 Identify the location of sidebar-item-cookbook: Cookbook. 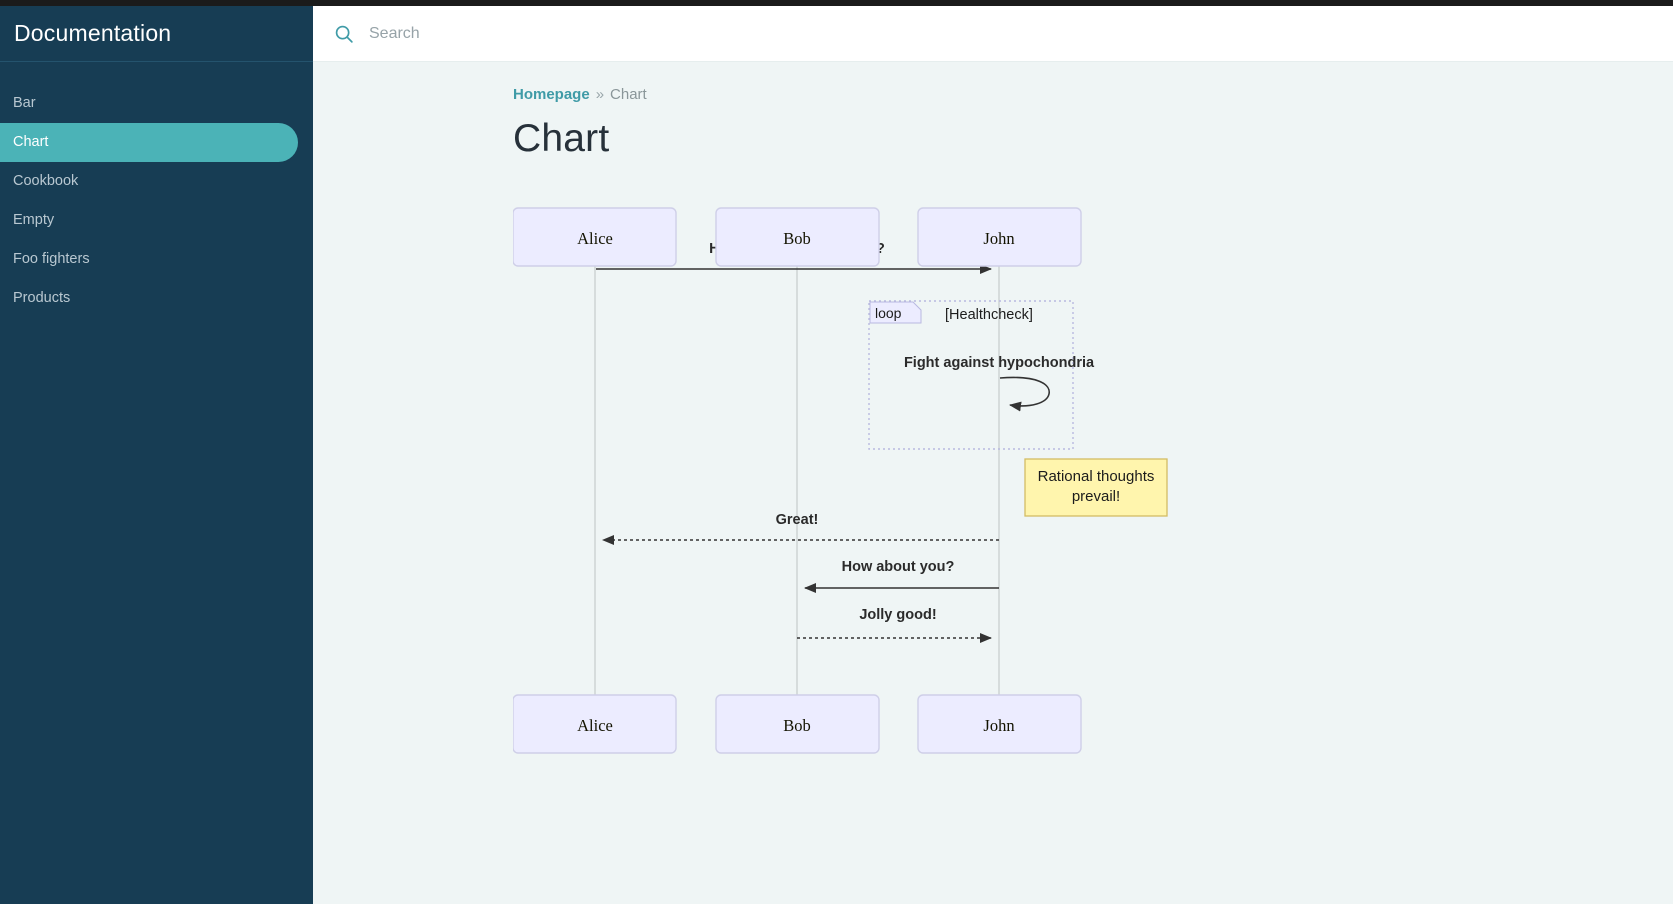
(156, 181).